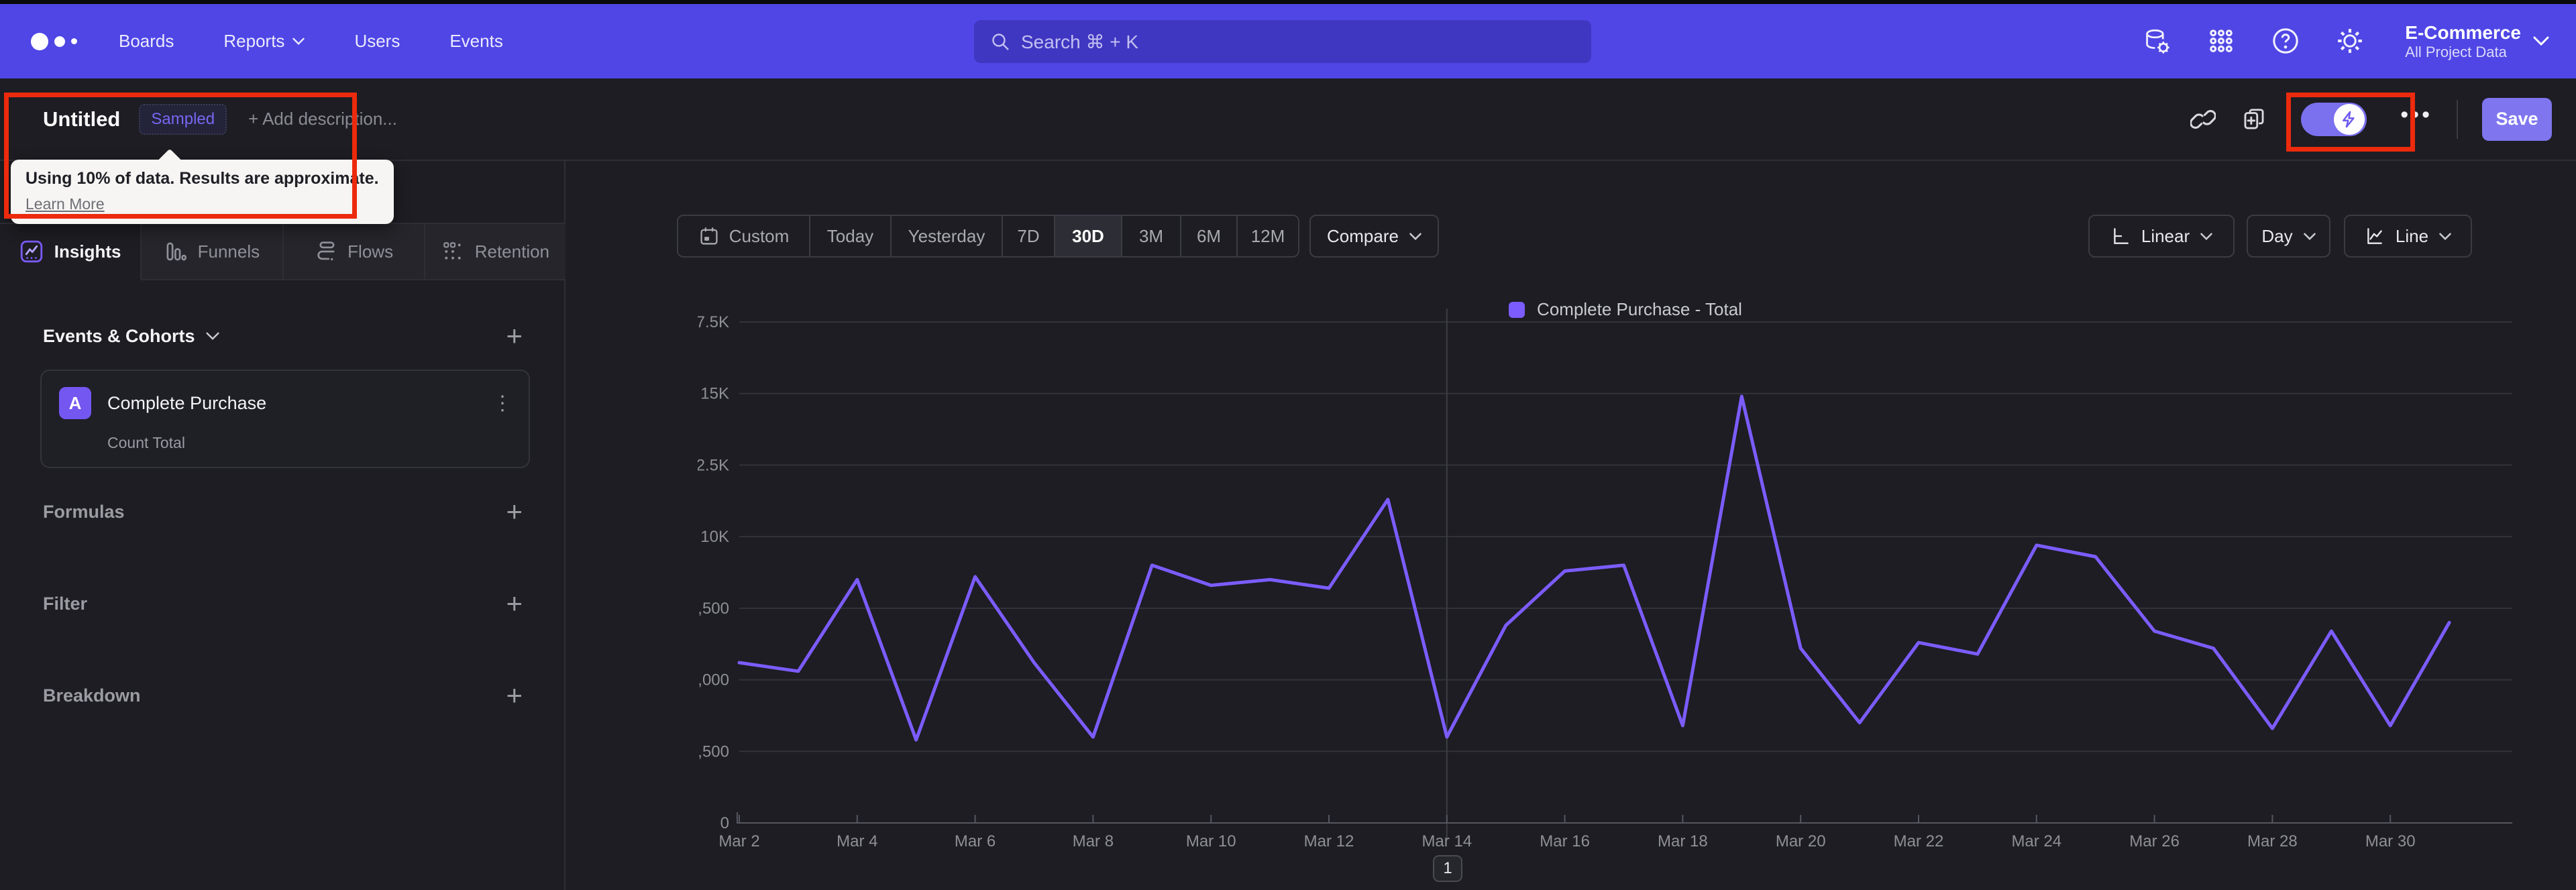 This screenshot has height=890, width=2576. I want to click on range-label: Yesterday, so click(946, 235).